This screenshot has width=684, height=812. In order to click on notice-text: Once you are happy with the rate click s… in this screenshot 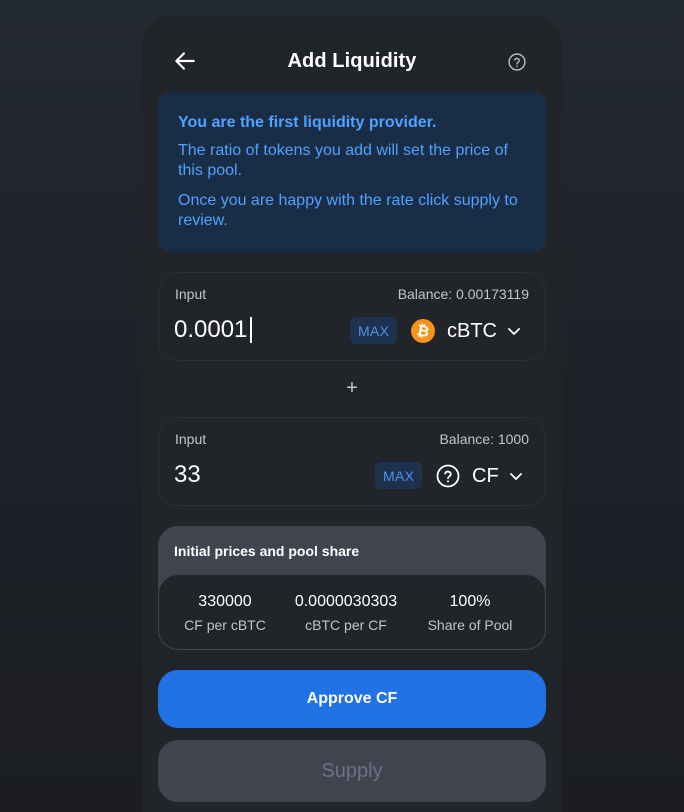, I will do `click(348, 210)`.